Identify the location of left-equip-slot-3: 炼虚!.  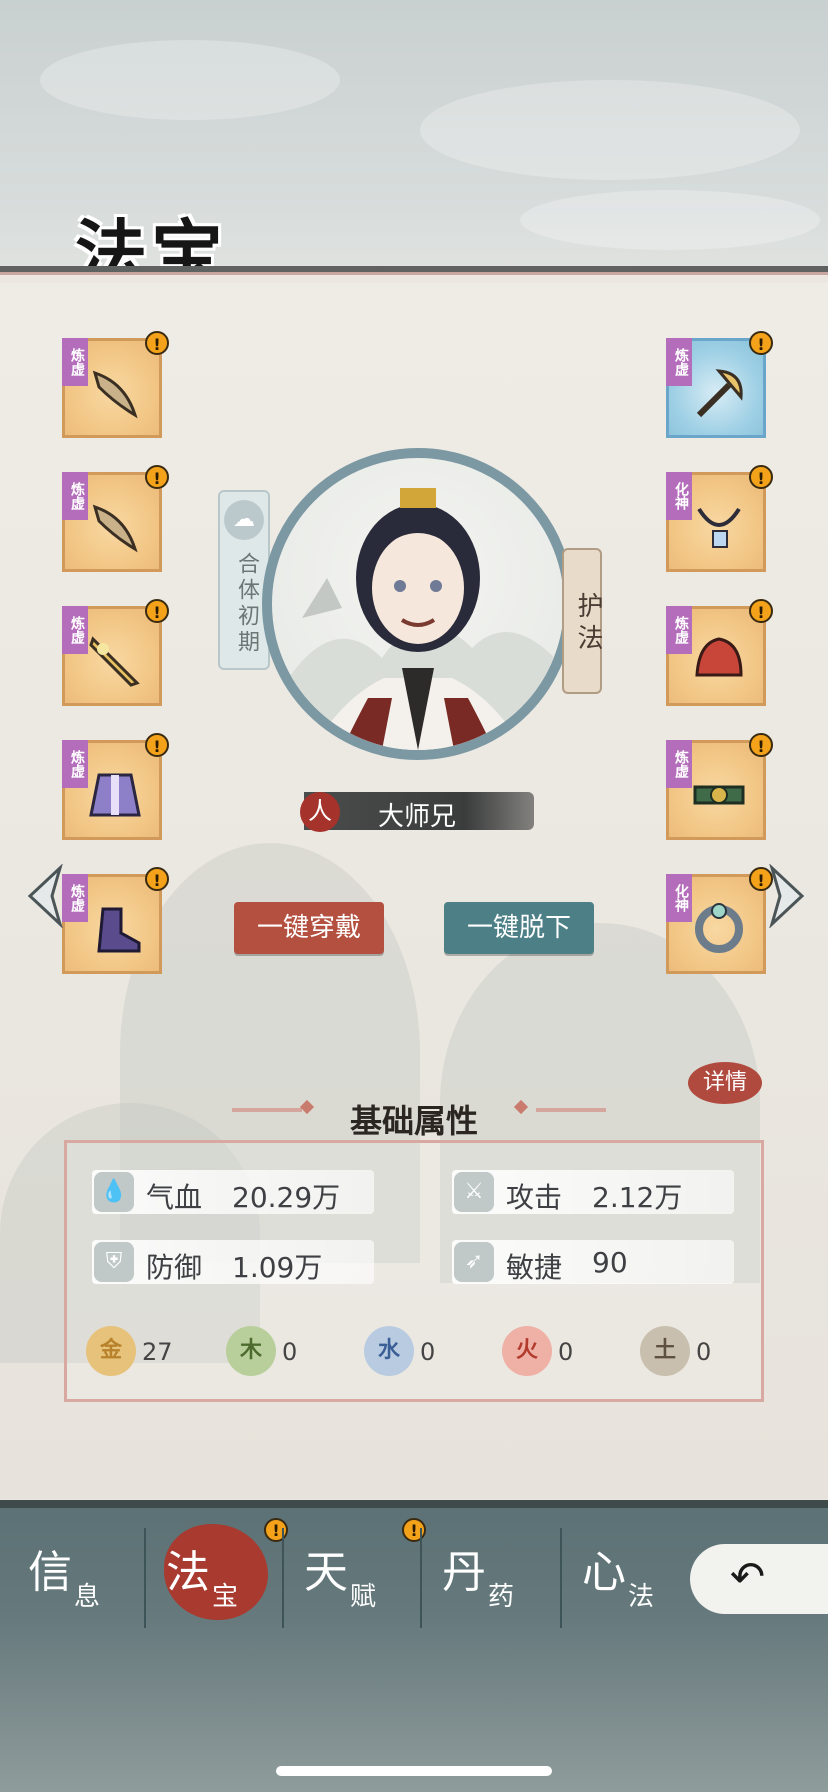
(115, 652).